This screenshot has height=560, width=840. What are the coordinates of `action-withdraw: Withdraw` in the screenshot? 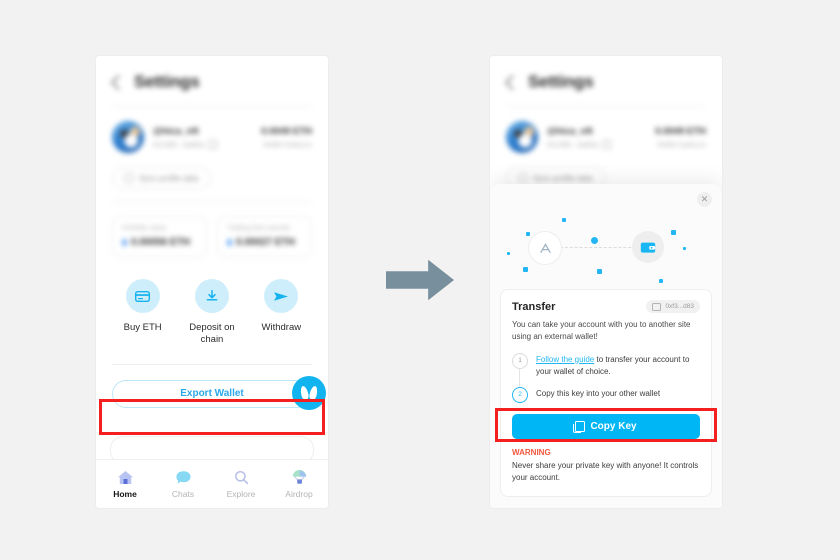 It's located at (281, 312).